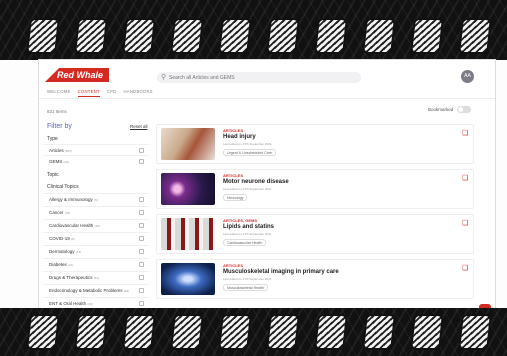 Image resolution: width=507 pixels, height=356 pixels. I want to click on card-title: Motor neurone disease, so click(256, 182).